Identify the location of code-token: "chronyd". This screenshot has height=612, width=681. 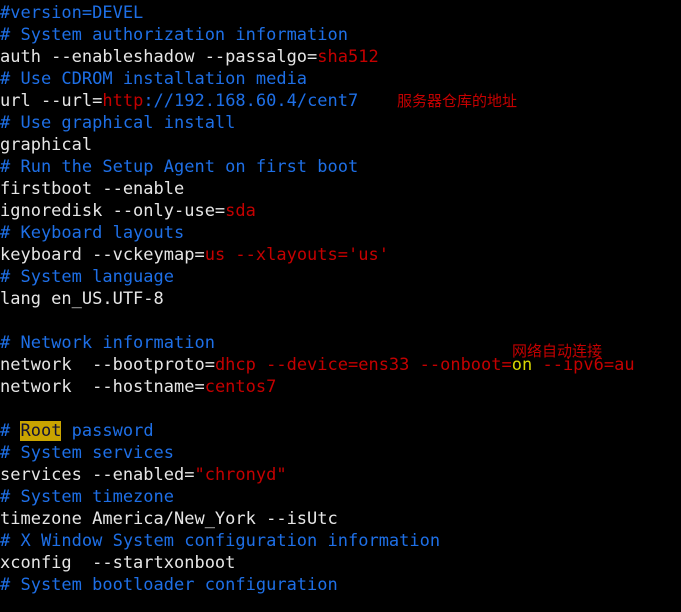
(240, 475).